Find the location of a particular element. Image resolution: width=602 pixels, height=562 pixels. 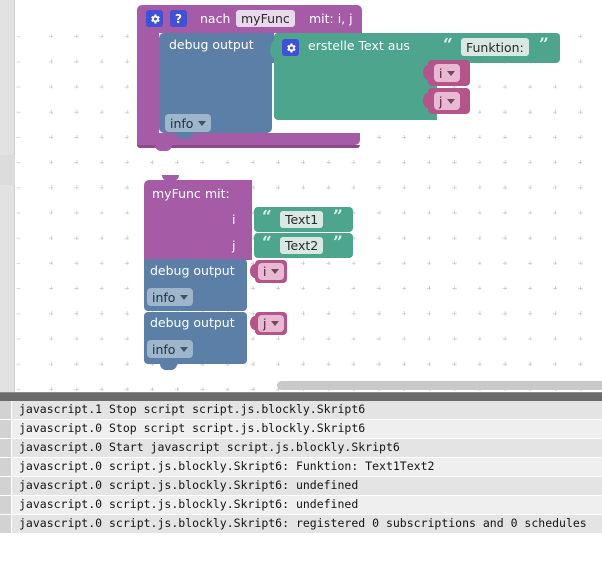

call-block-args-label: mit: i, j is located at coordinates (331, 18).